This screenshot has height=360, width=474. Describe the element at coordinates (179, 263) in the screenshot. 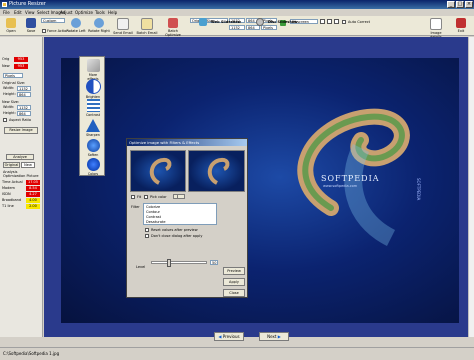

I see `level-slider` at that location.